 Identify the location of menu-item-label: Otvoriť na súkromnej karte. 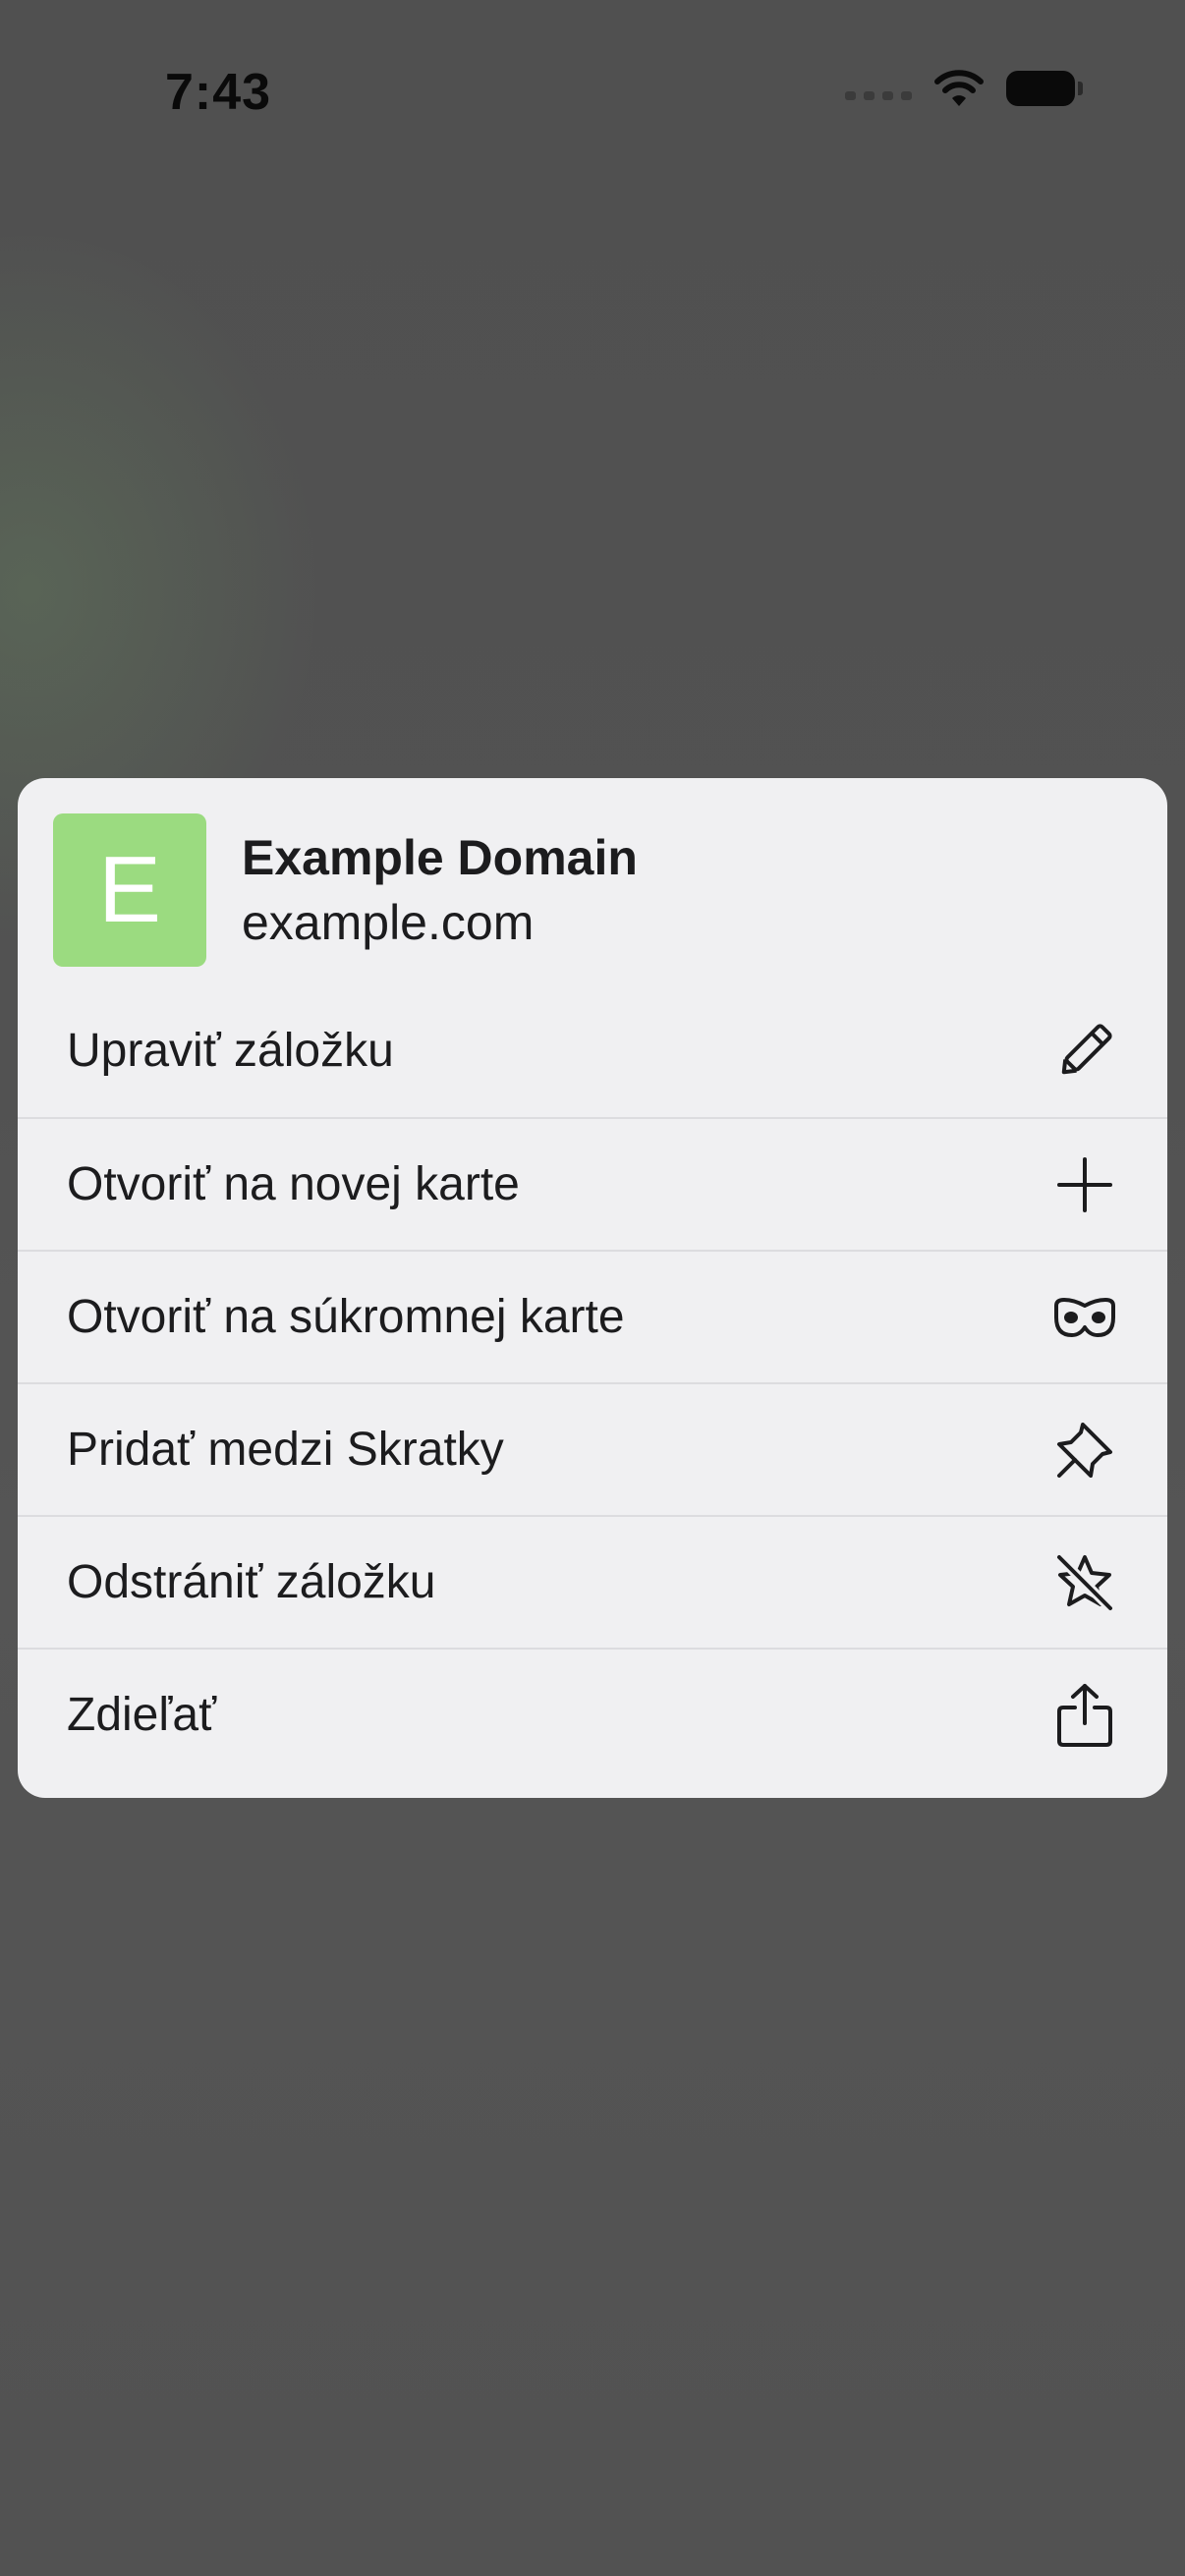
(346, 1317).